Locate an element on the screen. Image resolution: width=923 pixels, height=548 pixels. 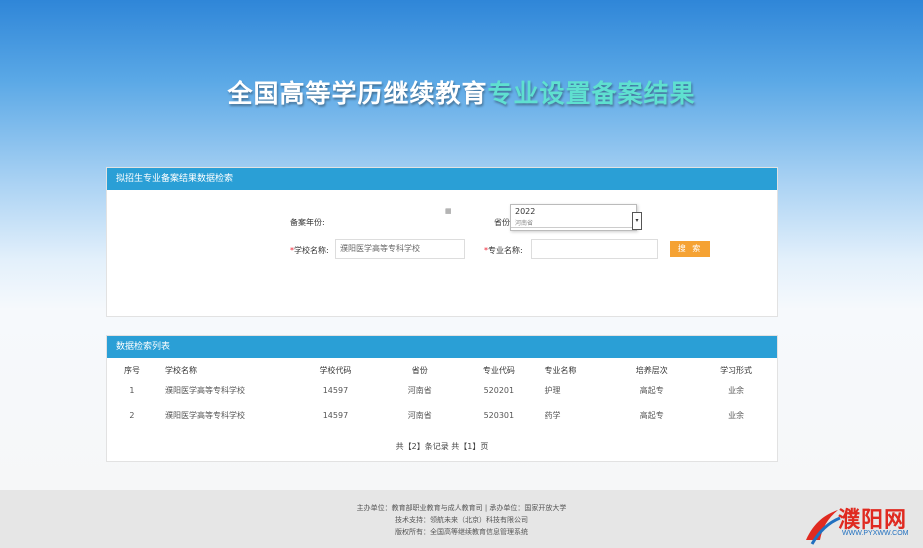
school-label: *学校名称: is located at coordinates (309, 250).